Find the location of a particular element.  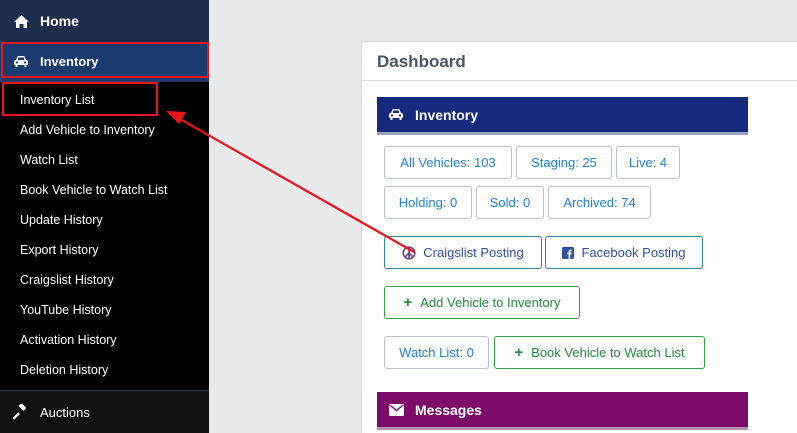

nav-auctions: Auctions is located at coordinates (104, 411).